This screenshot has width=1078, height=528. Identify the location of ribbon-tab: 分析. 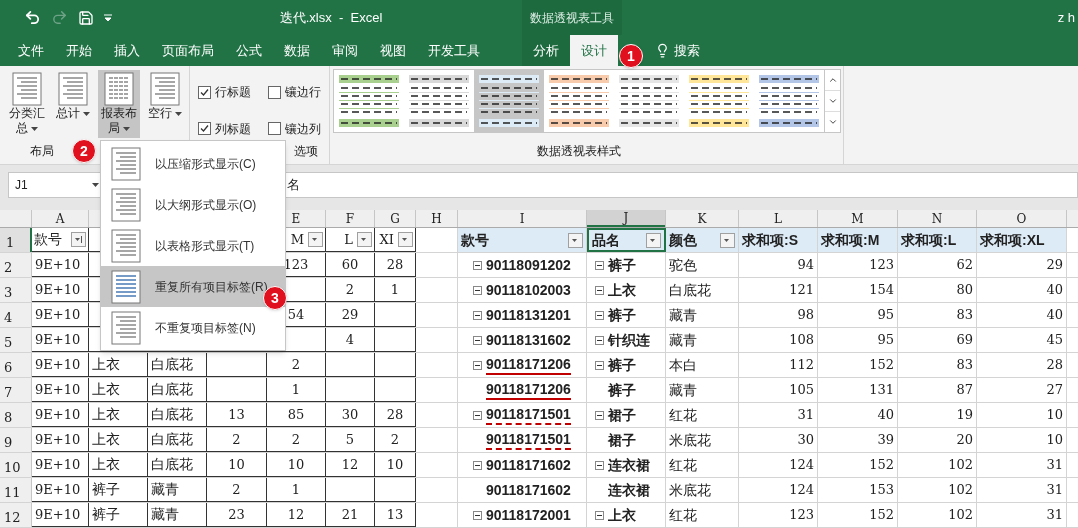
(546, 50).